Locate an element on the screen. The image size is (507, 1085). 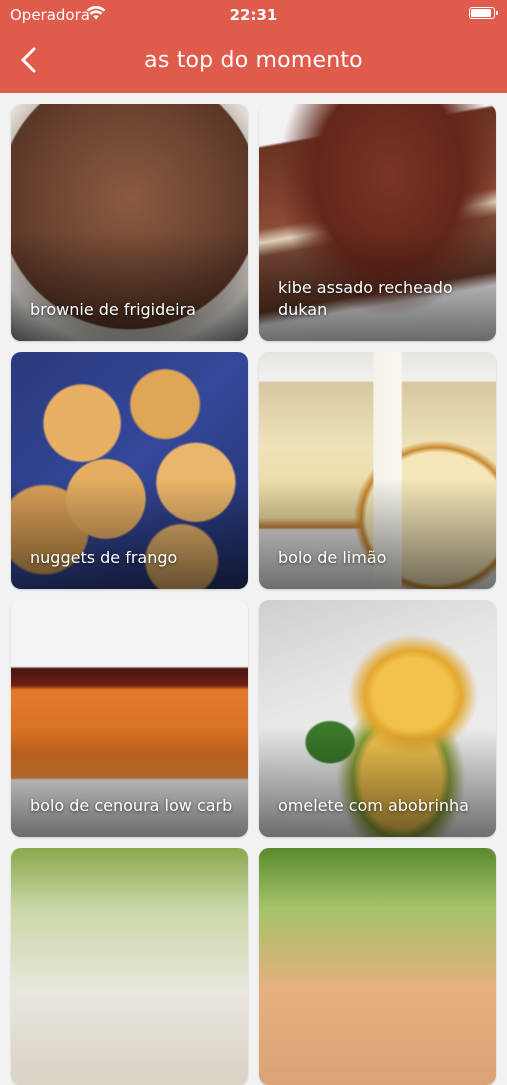
recipe-card-kibe: kibe assado recheado dukan is located at coordinates (377, 222).